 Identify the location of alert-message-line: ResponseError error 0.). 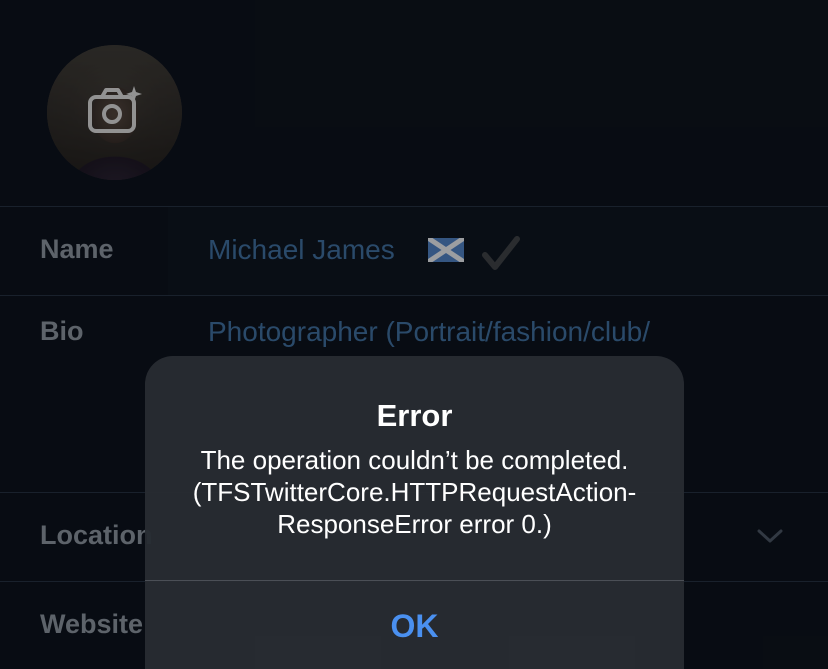
(414, 524).